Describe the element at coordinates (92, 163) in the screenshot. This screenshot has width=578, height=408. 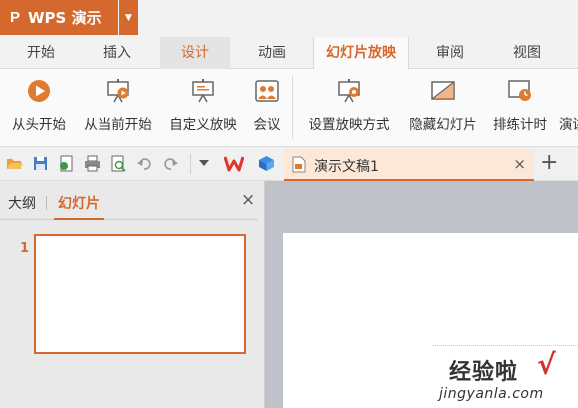
I see `print-icon` at that location.